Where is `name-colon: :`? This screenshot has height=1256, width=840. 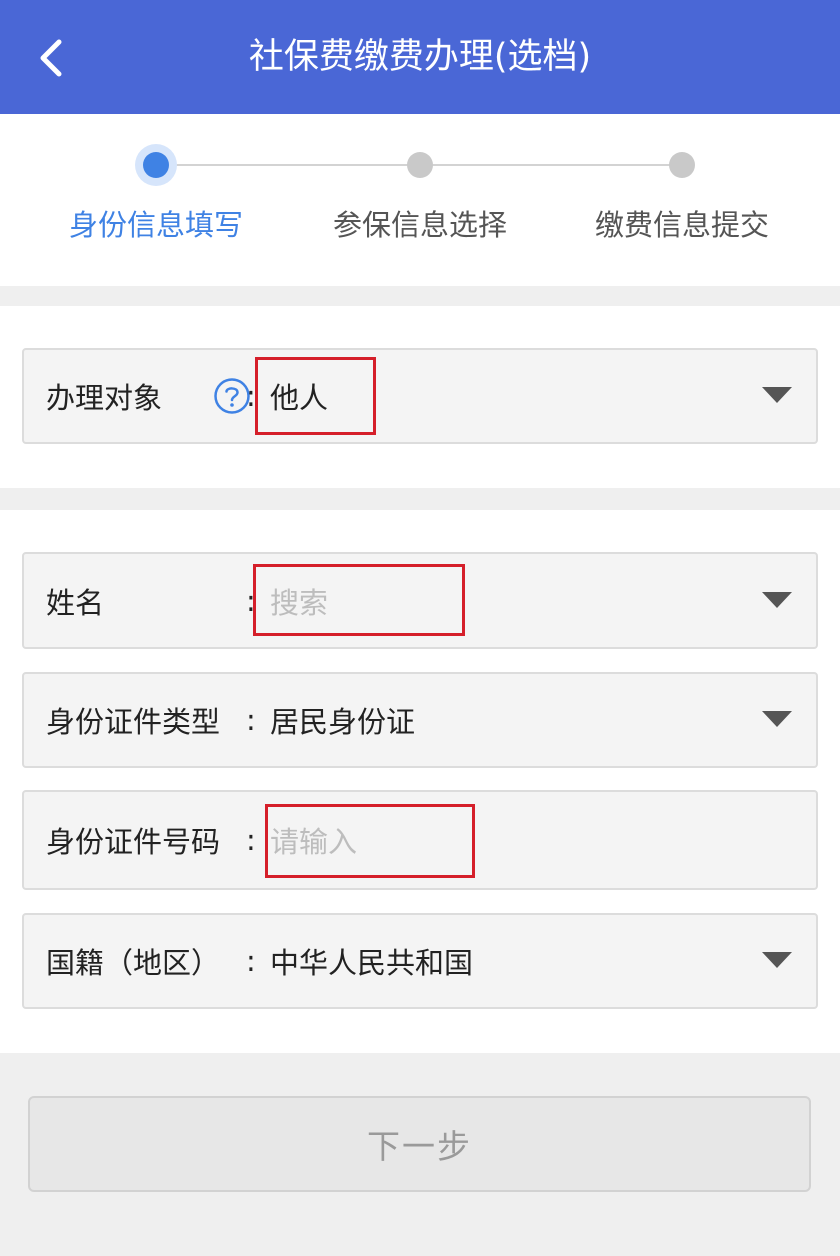
name-colon: : is located at coordinates (251, 600).